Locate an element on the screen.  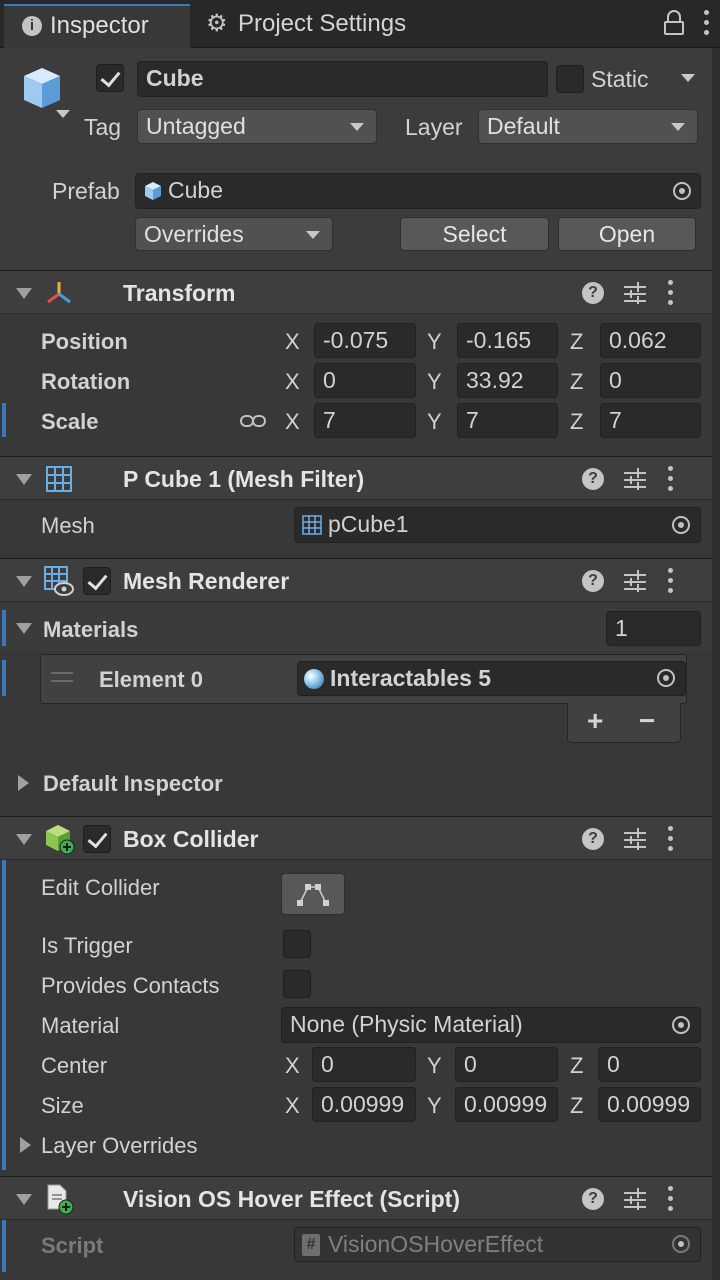
hover-effect-header: Vision OS Hover Effect (Script) ? is located at coordinates (356, 1198).